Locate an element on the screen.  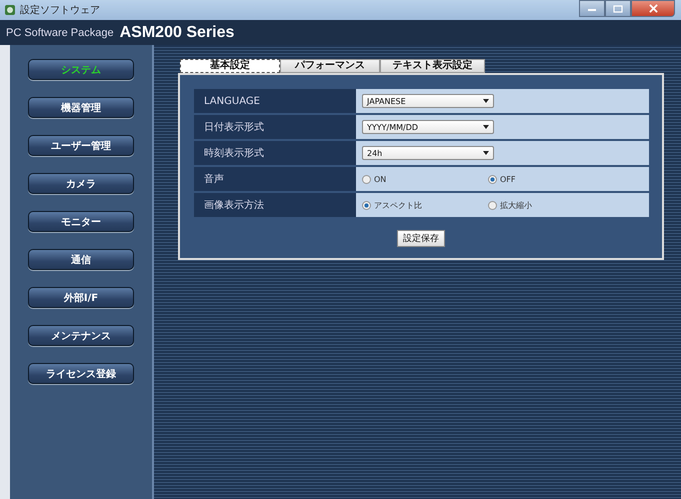
setting-label: 音声 is located at coordinates (275, 179).